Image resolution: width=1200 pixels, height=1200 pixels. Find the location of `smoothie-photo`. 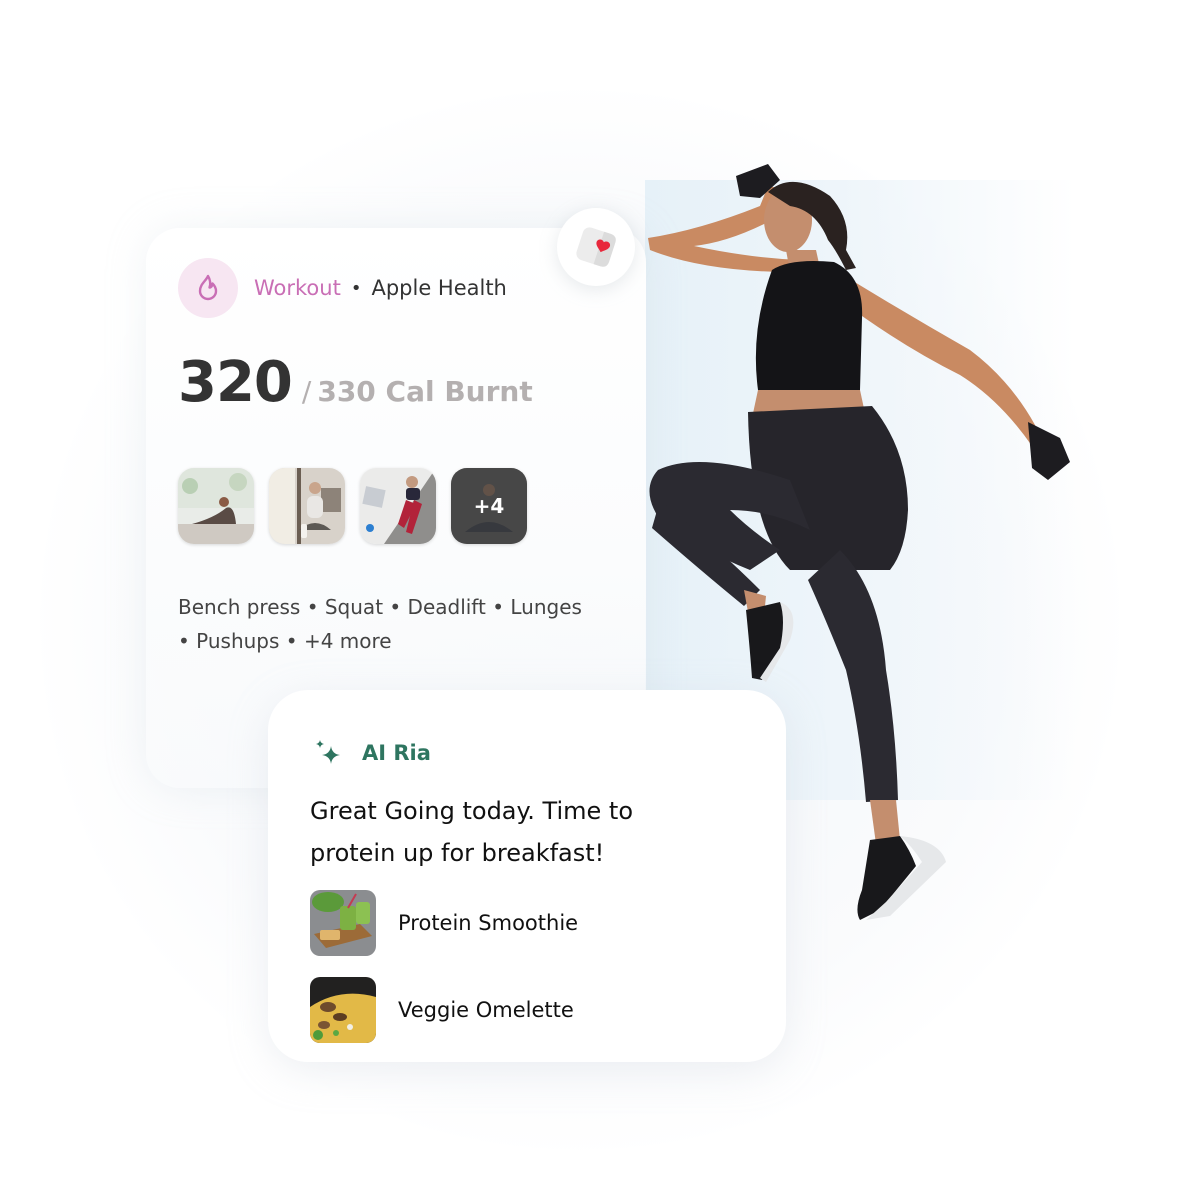

smoothie-photo is located at coordinates (343, 923).